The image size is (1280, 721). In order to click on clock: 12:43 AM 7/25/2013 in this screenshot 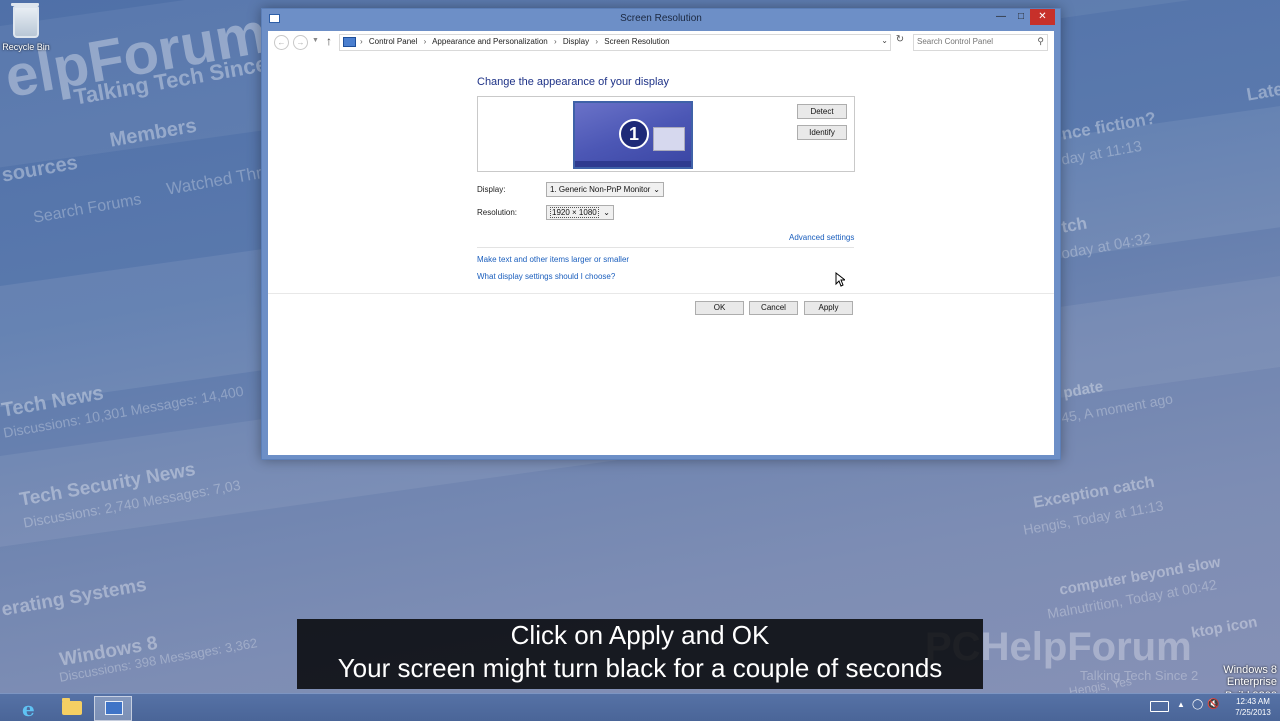, I will do `click(1251, 707)`.